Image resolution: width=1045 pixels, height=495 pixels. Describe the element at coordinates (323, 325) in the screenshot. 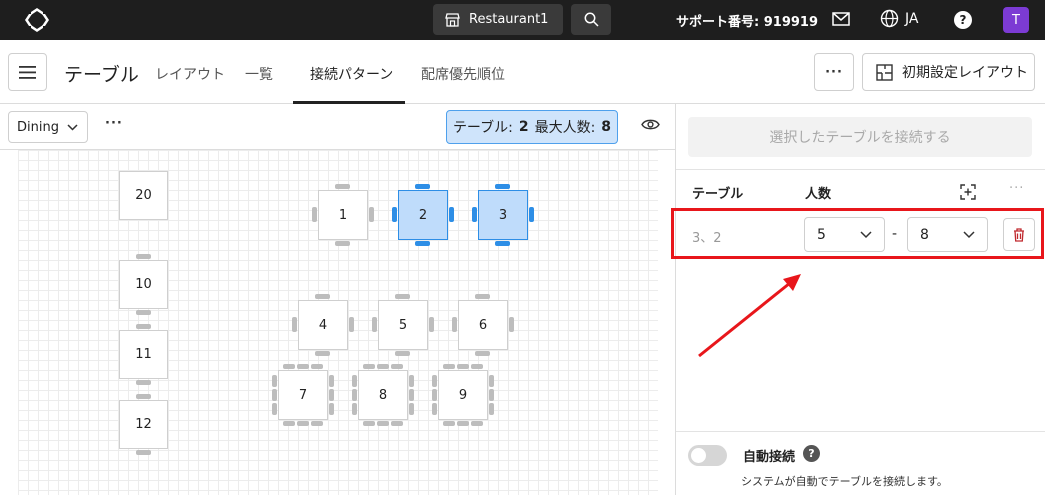

I see `table-4: 4` at that location.